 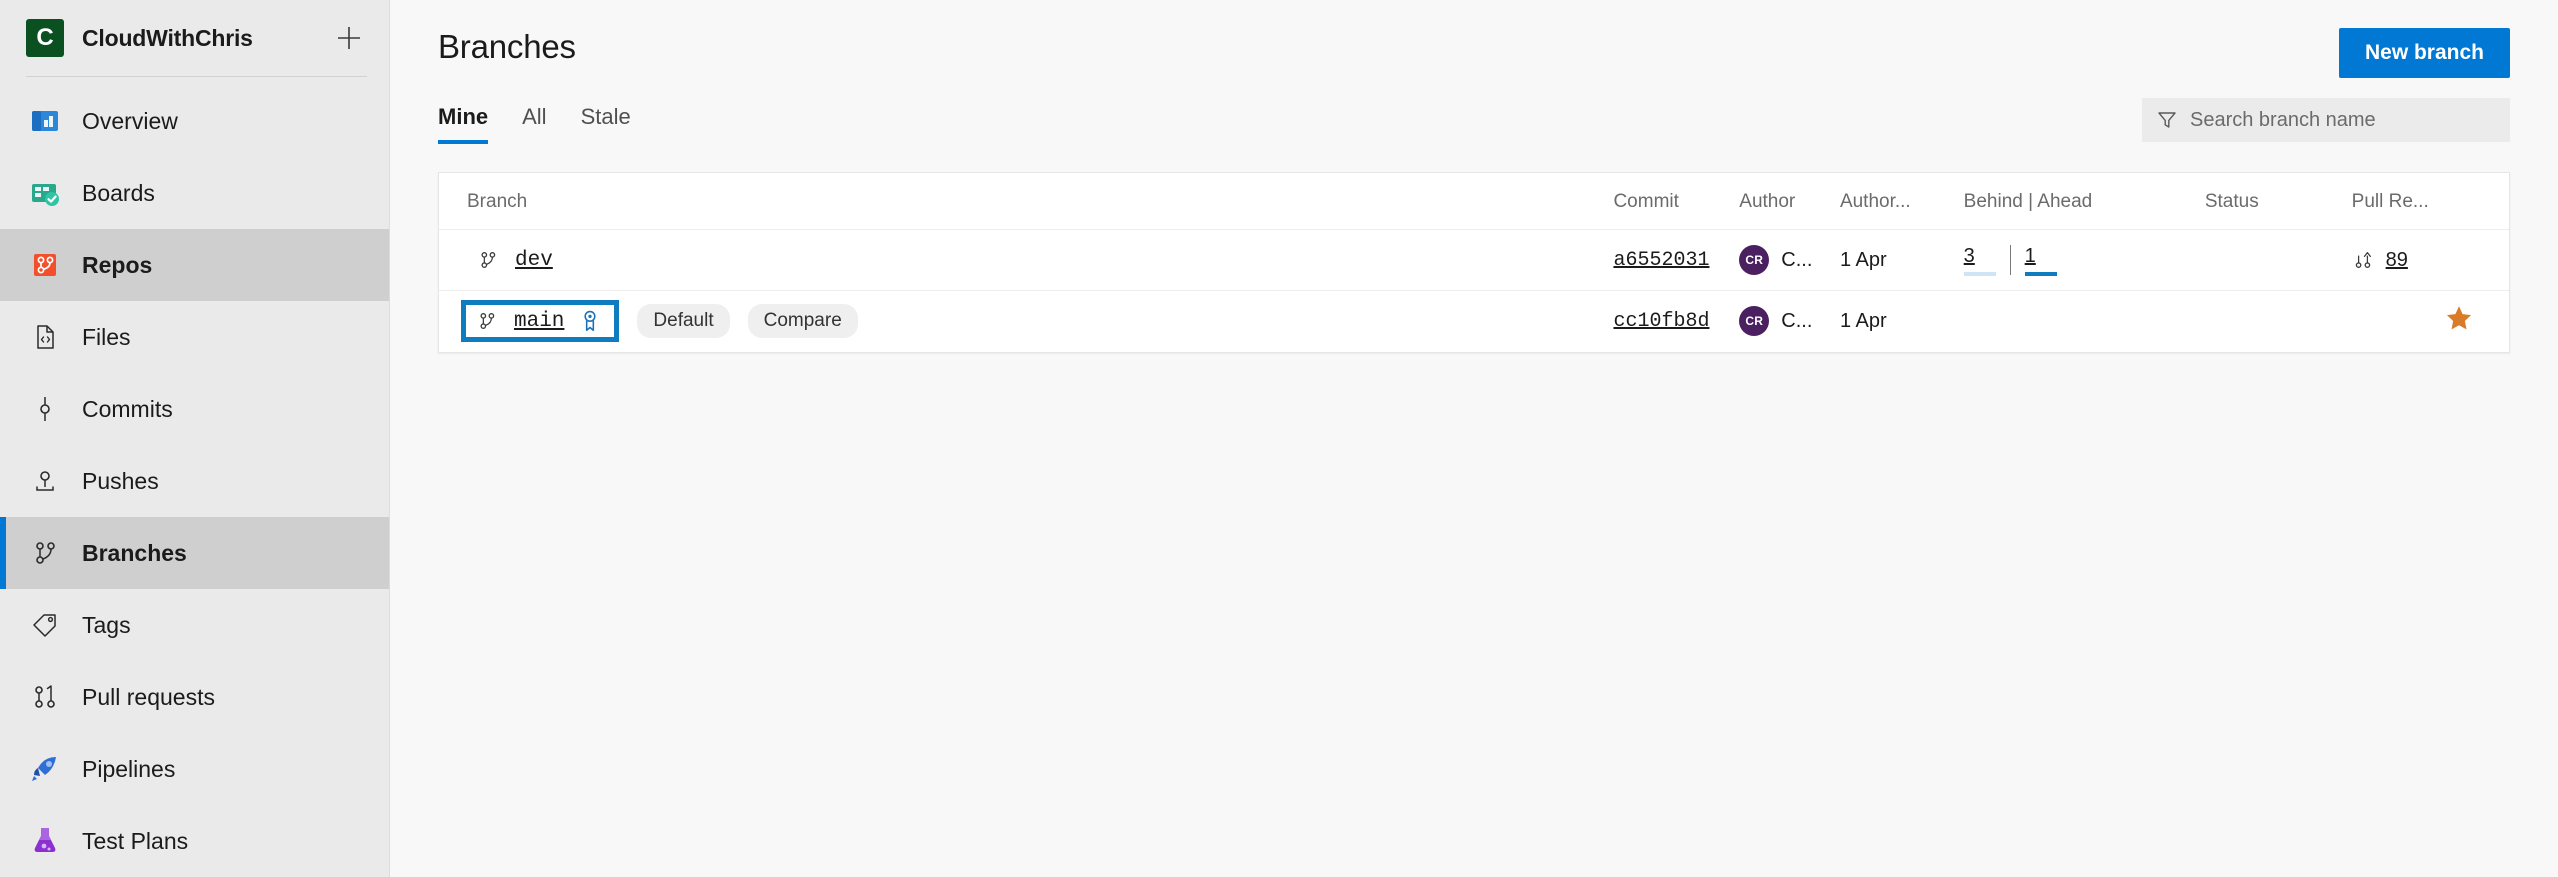 What do you see at coordinates (1979, 260) in the screenshot?
I see `behind-group: 3` at bounding box center [1979, 260].